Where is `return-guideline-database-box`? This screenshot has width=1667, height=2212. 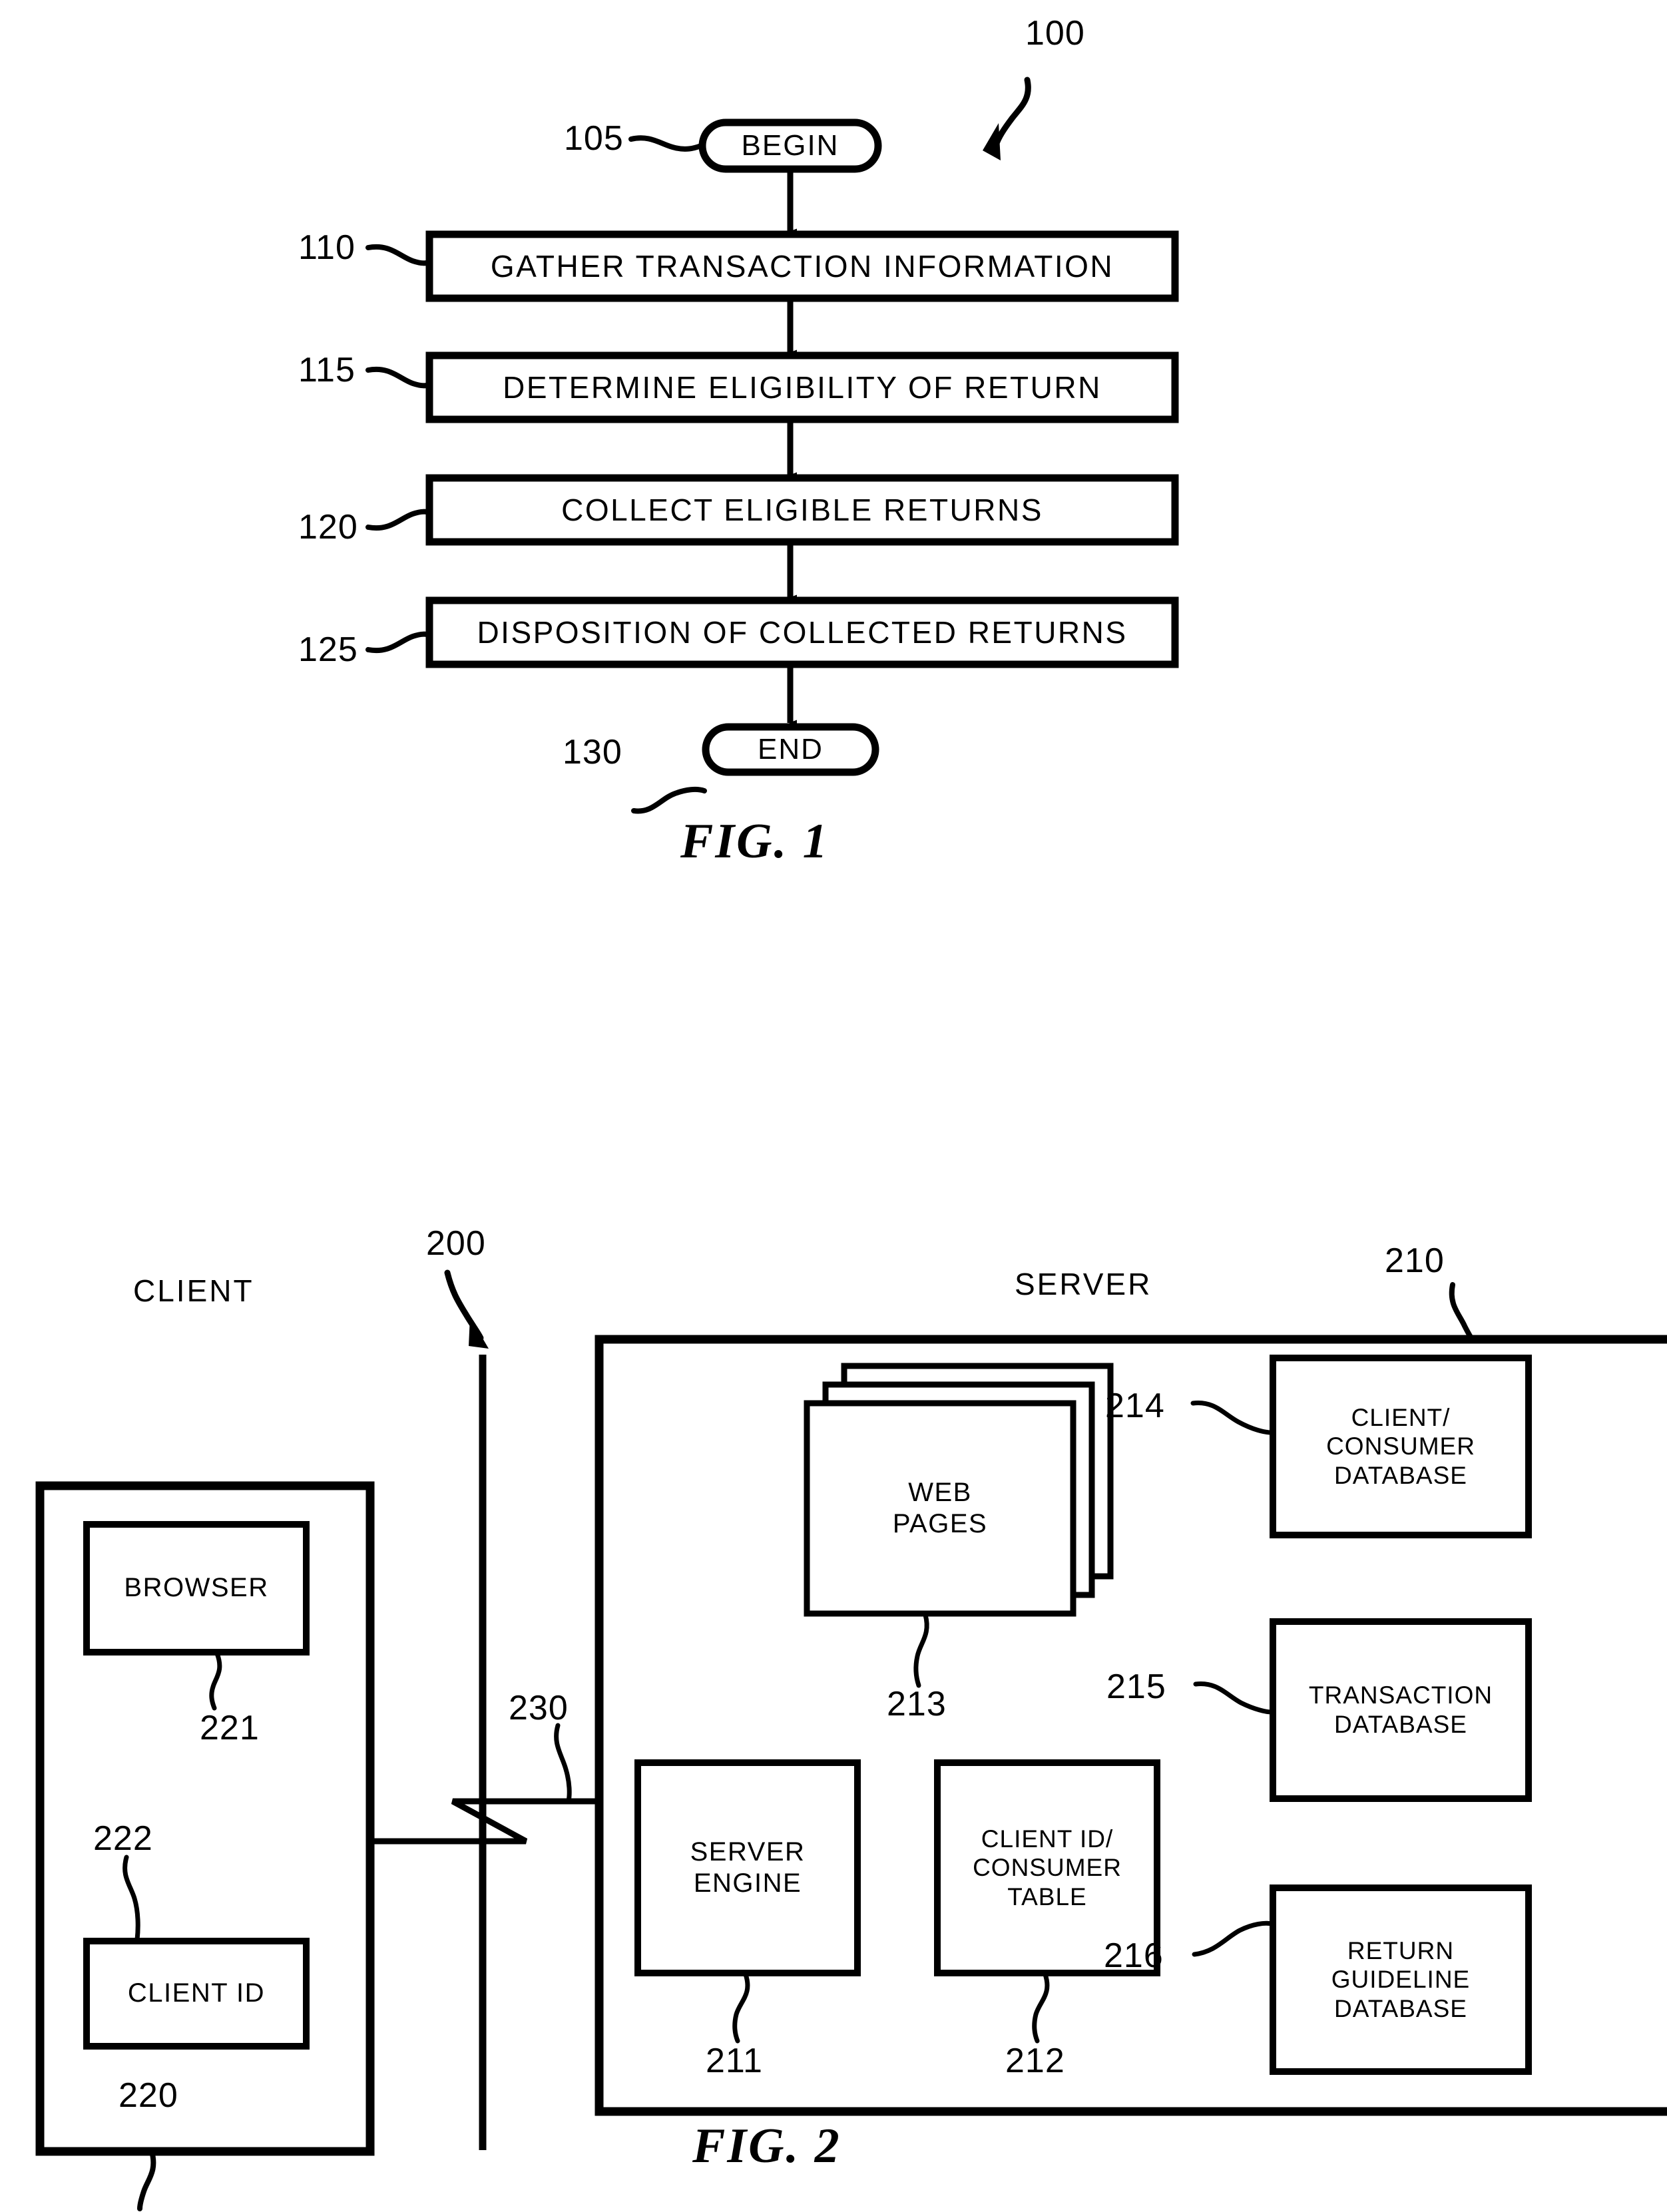 return-guideline-database-box is located at coordinates (1401, 1980).